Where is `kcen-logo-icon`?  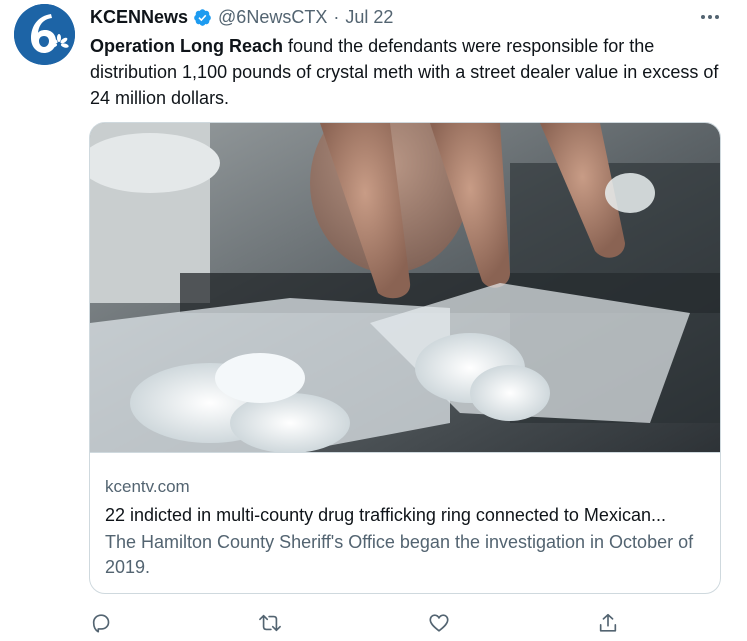
kcen-logo-icon is located at coordinates (44, 34).